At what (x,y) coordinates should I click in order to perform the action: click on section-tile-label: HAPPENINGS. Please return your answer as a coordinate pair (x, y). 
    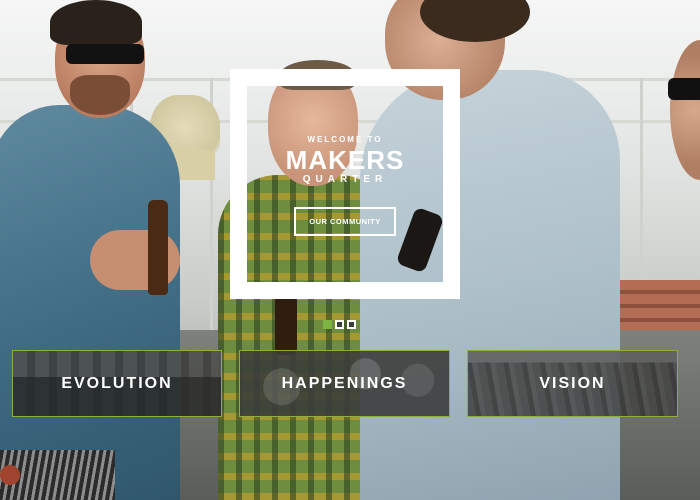
    Looking at the image, I should click on (344, 383).